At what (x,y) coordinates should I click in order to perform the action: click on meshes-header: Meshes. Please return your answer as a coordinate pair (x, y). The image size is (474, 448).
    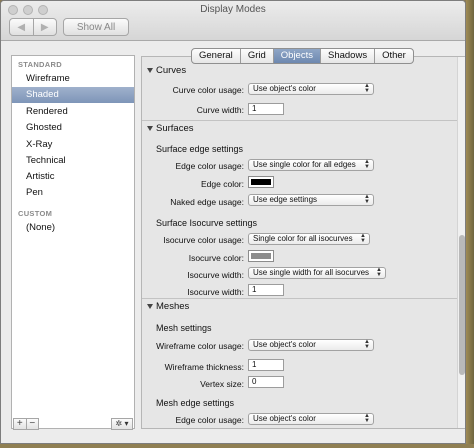
    Looking at the image, I should click on (173, 306).